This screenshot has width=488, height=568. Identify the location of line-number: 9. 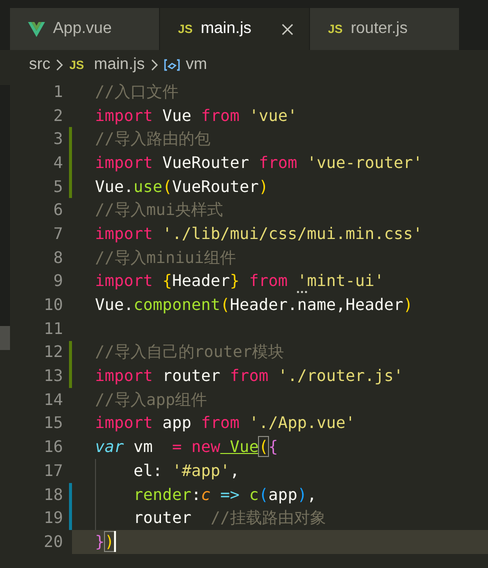
(57, 281).